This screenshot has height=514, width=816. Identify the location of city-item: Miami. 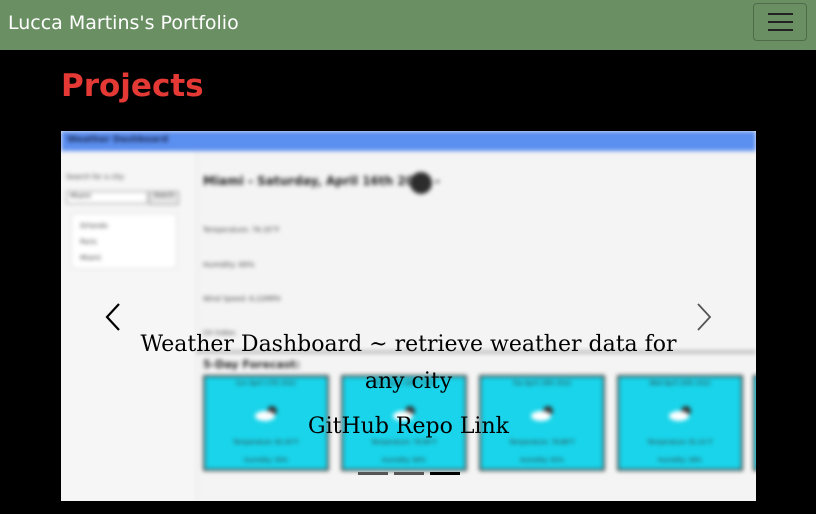
(91, 258).